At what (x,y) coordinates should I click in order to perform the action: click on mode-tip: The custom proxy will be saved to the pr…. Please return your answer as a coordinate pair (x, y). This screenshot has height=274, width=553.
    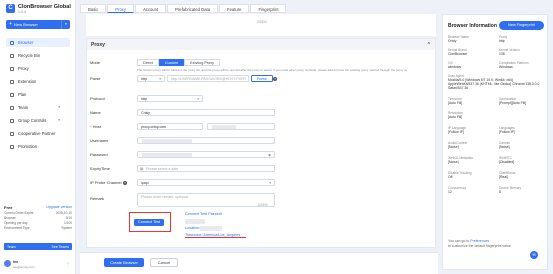
    Looking at the image, I should click on (272, 70).